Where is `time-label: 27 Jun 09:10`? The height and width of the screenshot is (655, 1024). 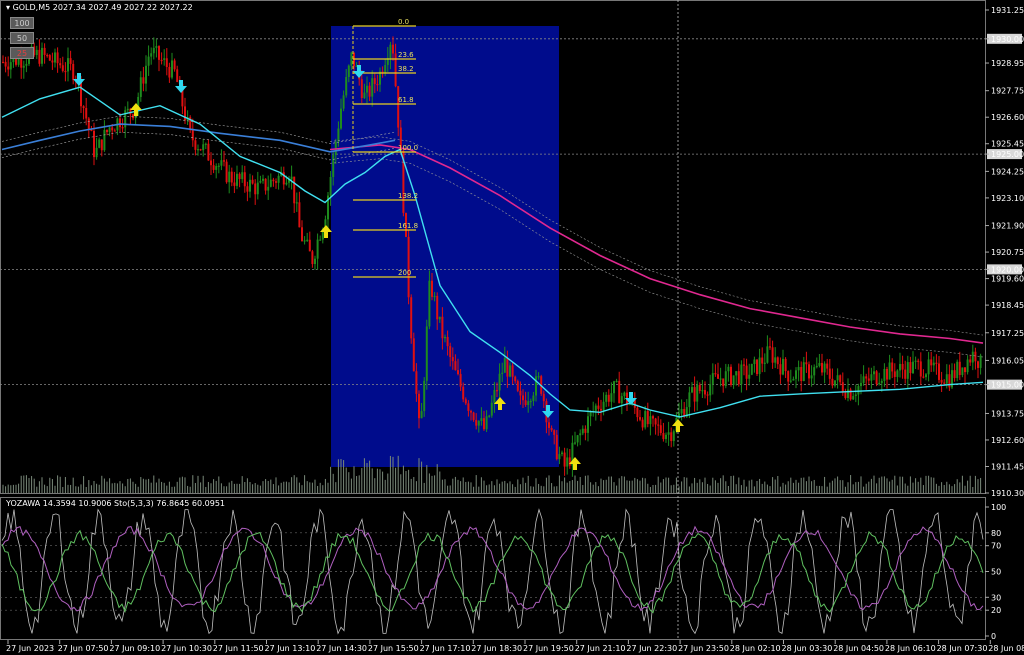
time-label: 27 Jun 09:10 is located at coordinates (134, 648).